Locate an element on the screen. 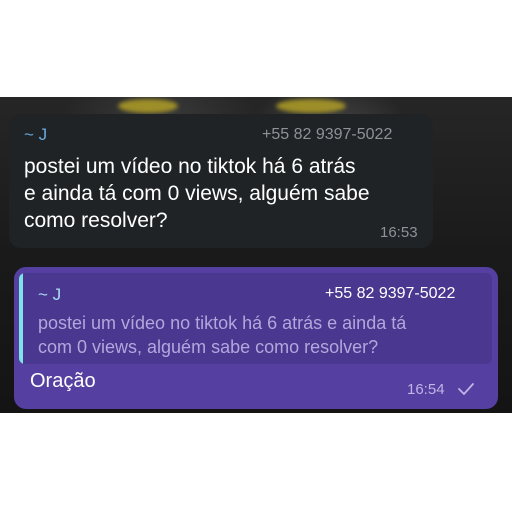  quote-sender-phone: +55 82 9397-5022 is located at coordinates (390, 293).